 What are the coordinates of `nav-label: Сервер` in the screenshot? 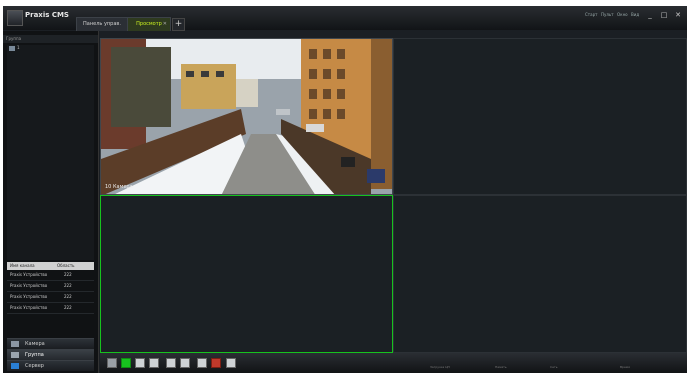 It's located at (34, 366).